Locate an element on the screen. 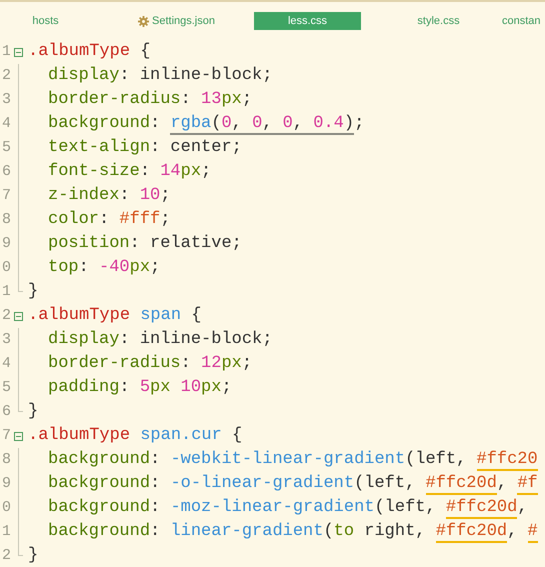  file-tab: less.css is located at coordinates (307, 21).